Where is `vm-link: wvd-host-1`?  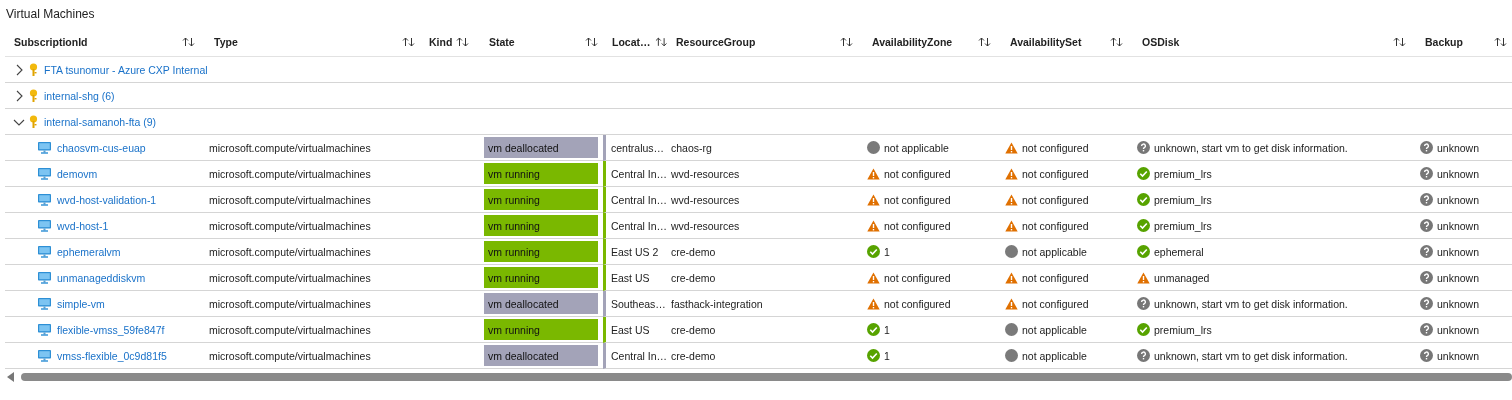
vm-link: wvd-host-1 is located at coordinates (83, 225).